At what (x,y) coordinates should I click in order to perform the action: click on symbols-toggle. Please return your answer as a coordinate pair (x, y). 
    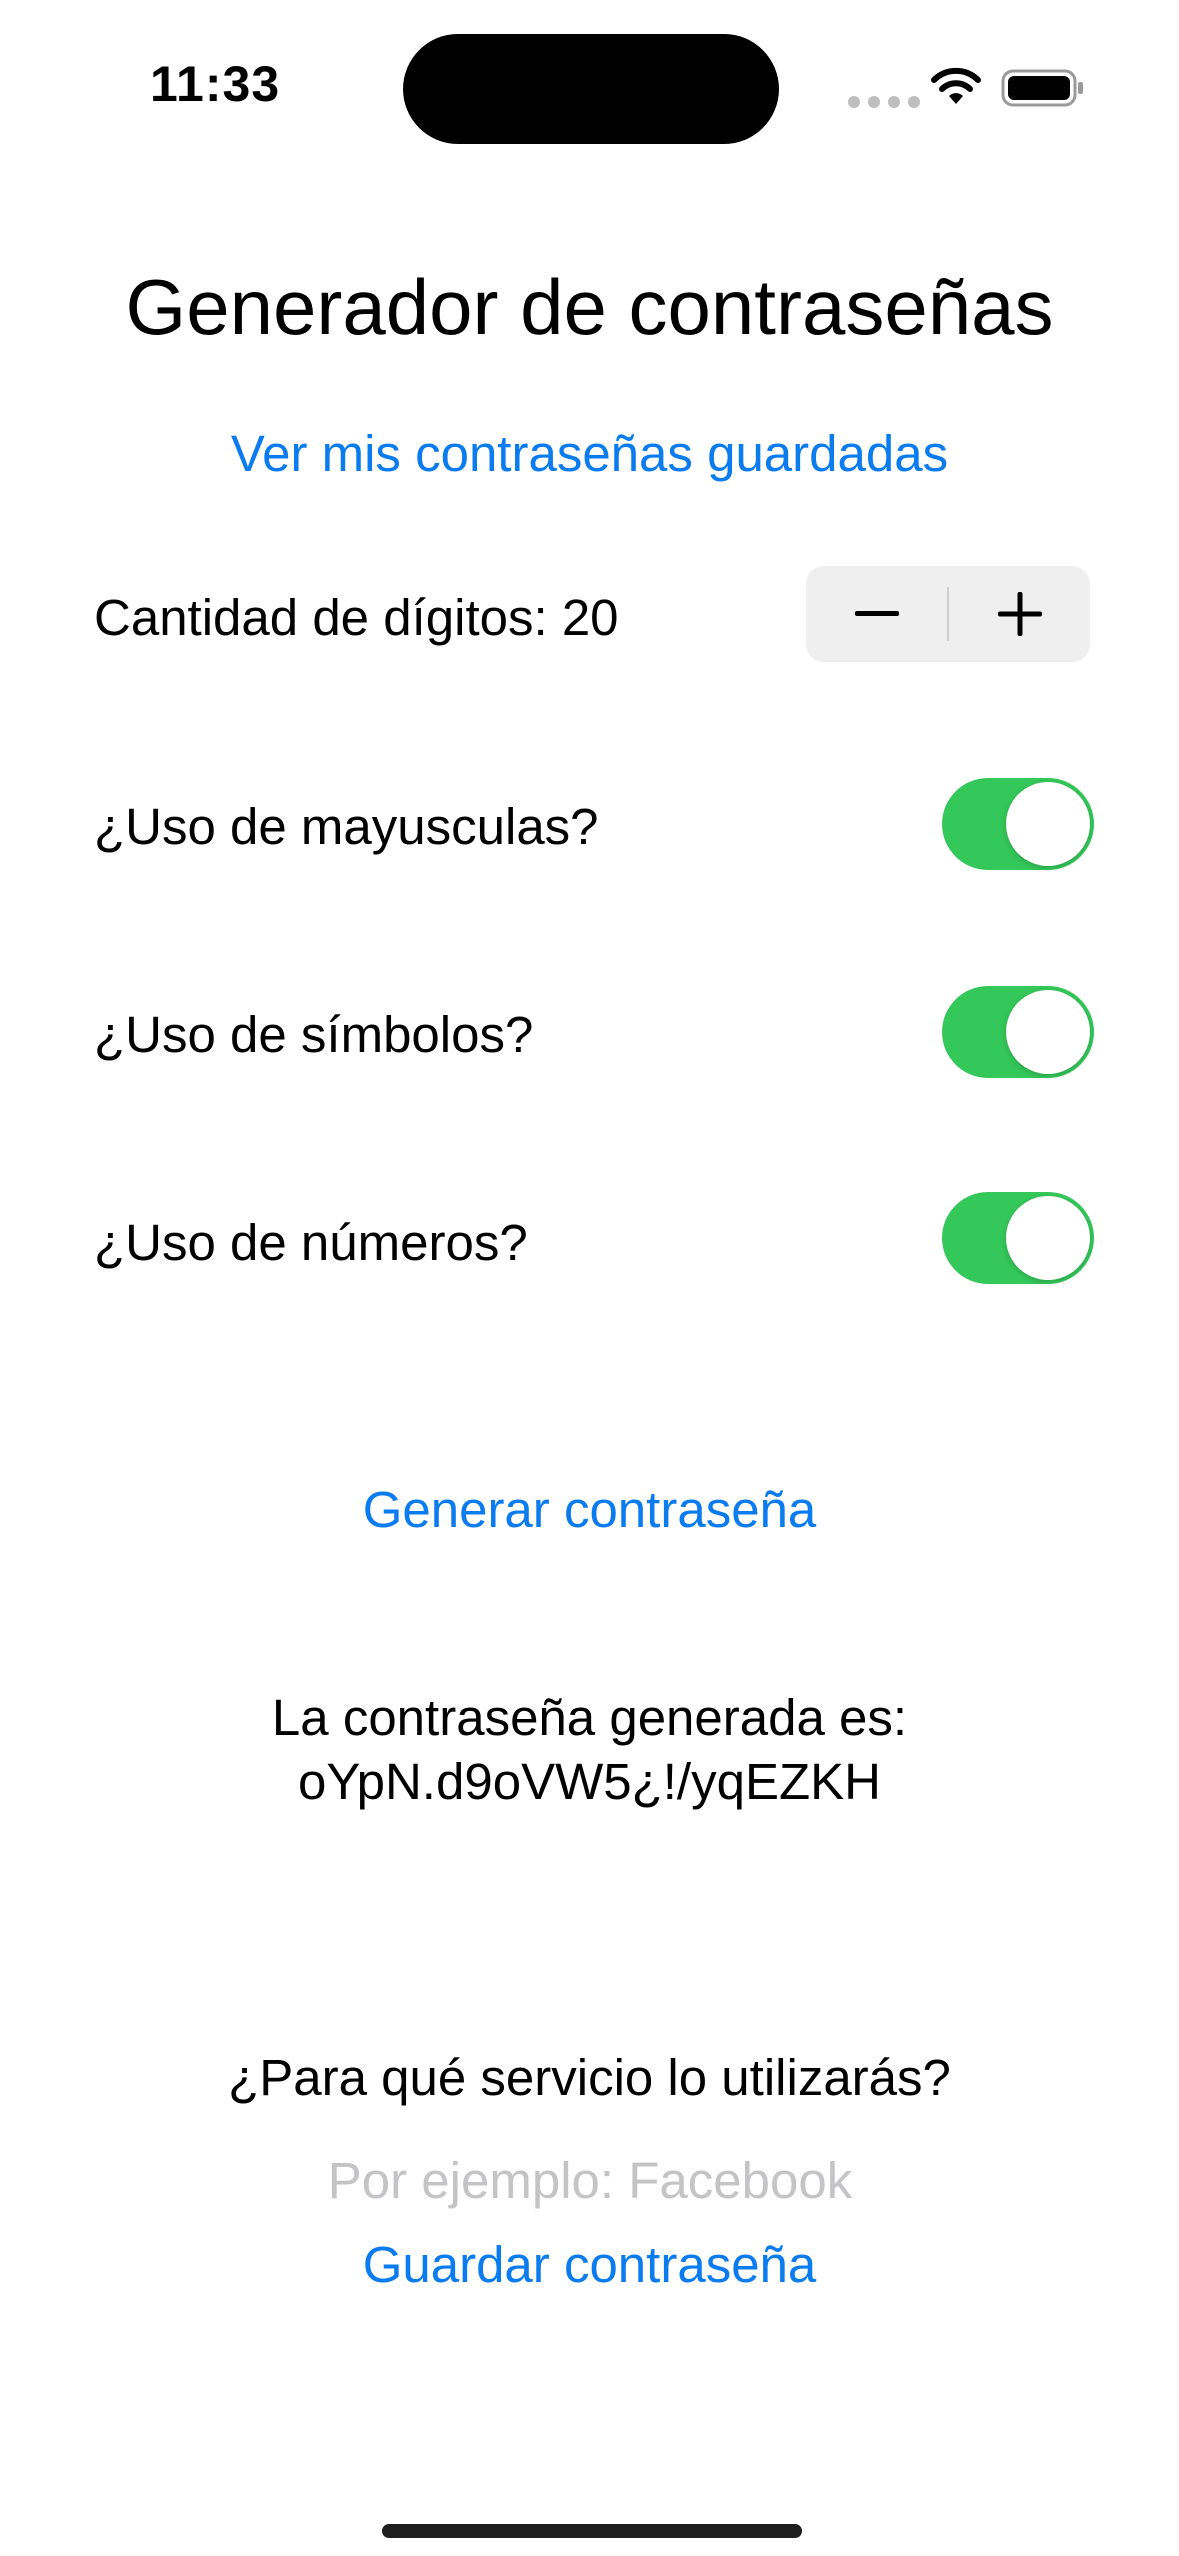
    Looking at the image, I should click on (1018, 1032).